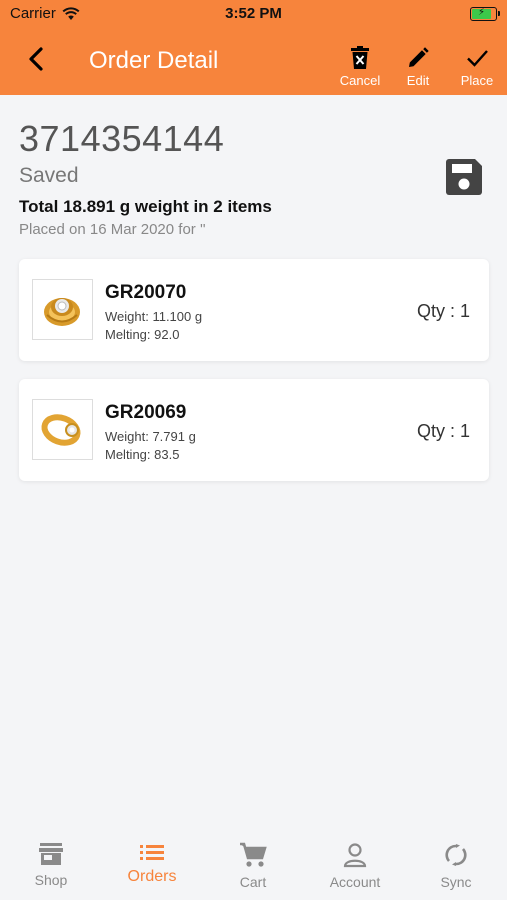  Describe the element at coordinates (112, 229) in the screenshot. I see `order-placed-date: Placed on 16 Mar 2020 for ''` at that location.